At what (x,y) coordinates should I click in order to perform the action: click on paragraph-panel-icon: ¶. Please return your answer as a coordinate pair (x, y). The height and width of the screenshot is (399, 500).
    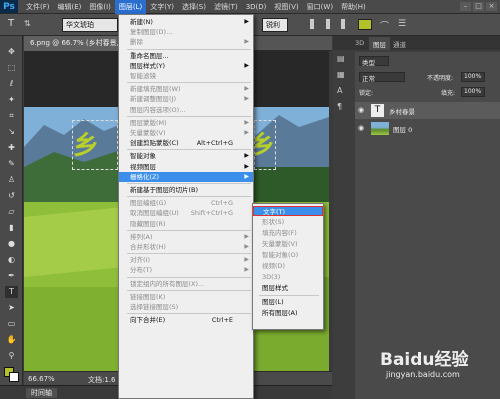
    Looking at the image, I should click on (344, 108).